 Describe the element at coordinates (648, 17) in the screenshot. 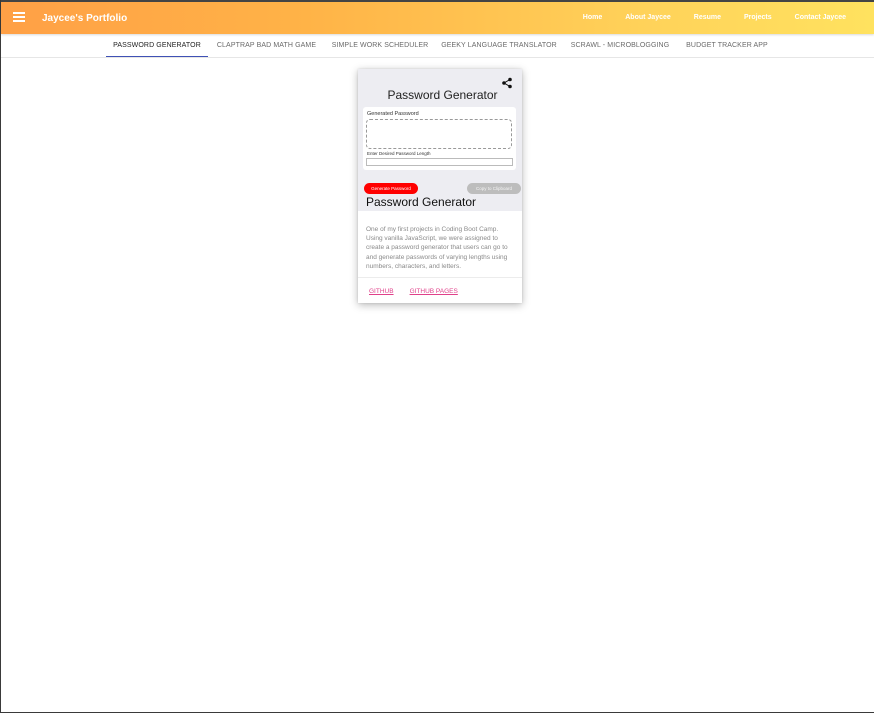

I see `nav-about: About Jaycee` at that location.